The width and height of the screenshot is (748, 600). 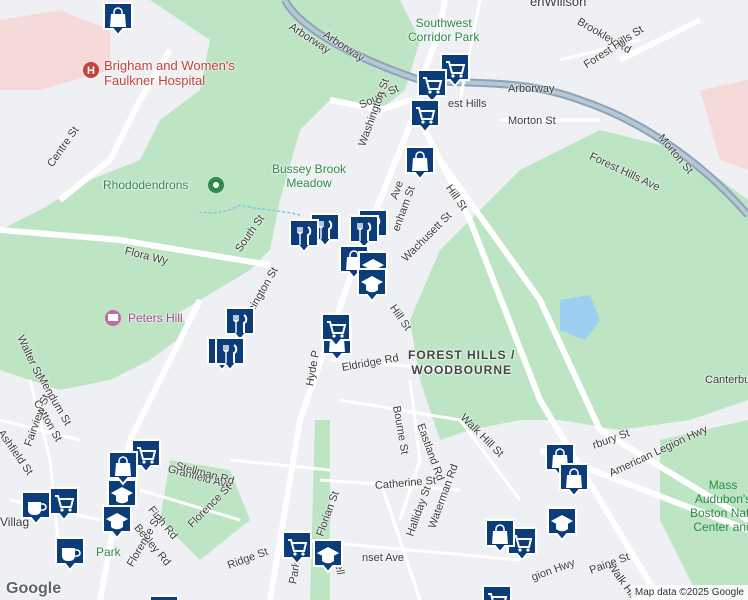 What do you see at coordinates (34, 588) in the screenshot?
I see `google-logo: Google` at bounding box center [34, 588].